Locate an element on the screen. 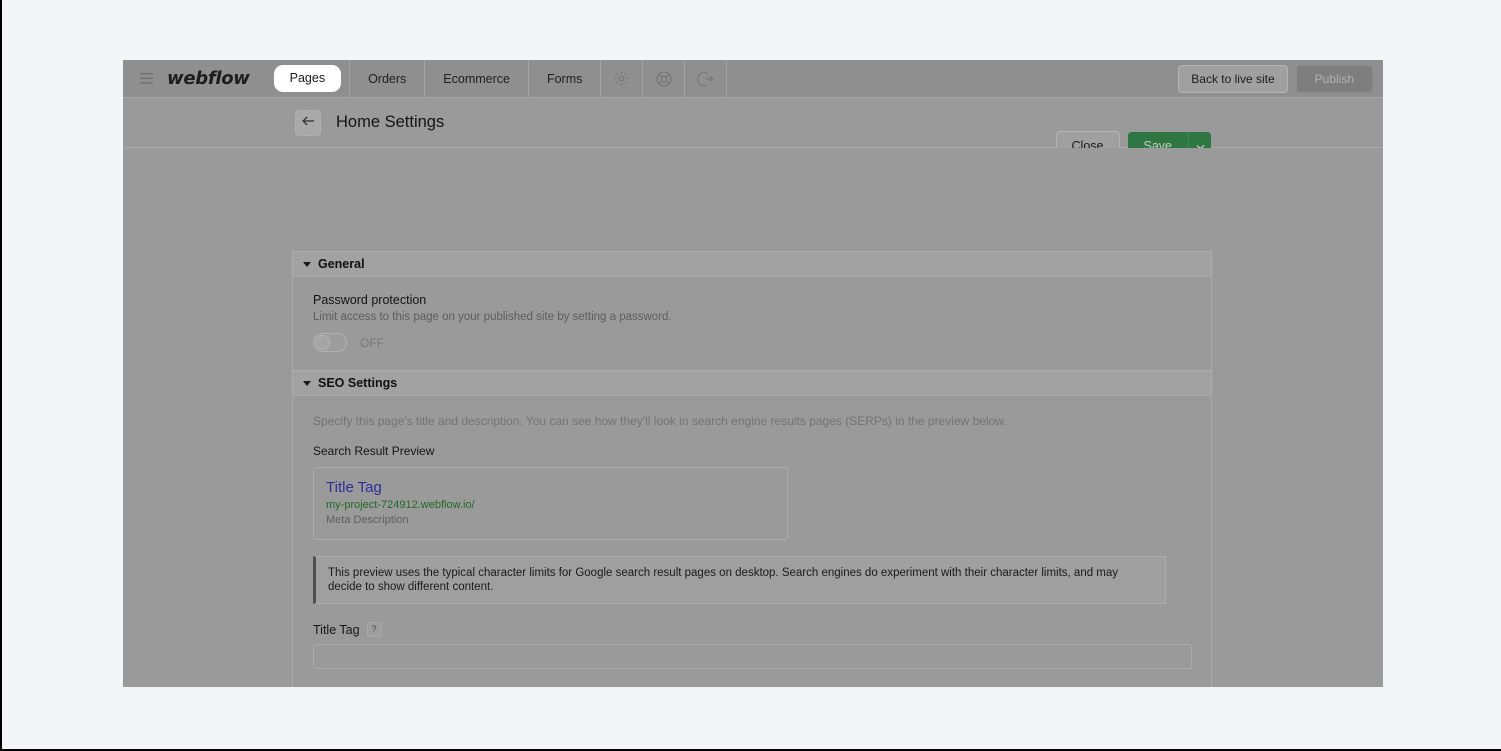  page-title: Home Settings is located at coordinates (390, 122).